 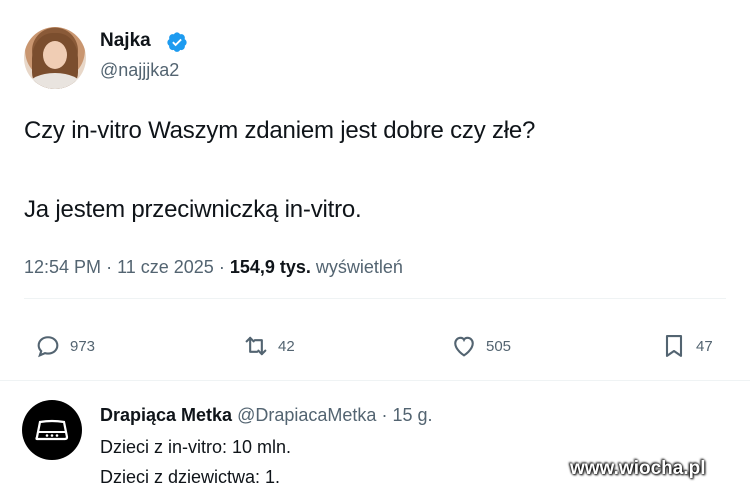 I want to click on retweet-count: 42, so click(x=286, y=346).